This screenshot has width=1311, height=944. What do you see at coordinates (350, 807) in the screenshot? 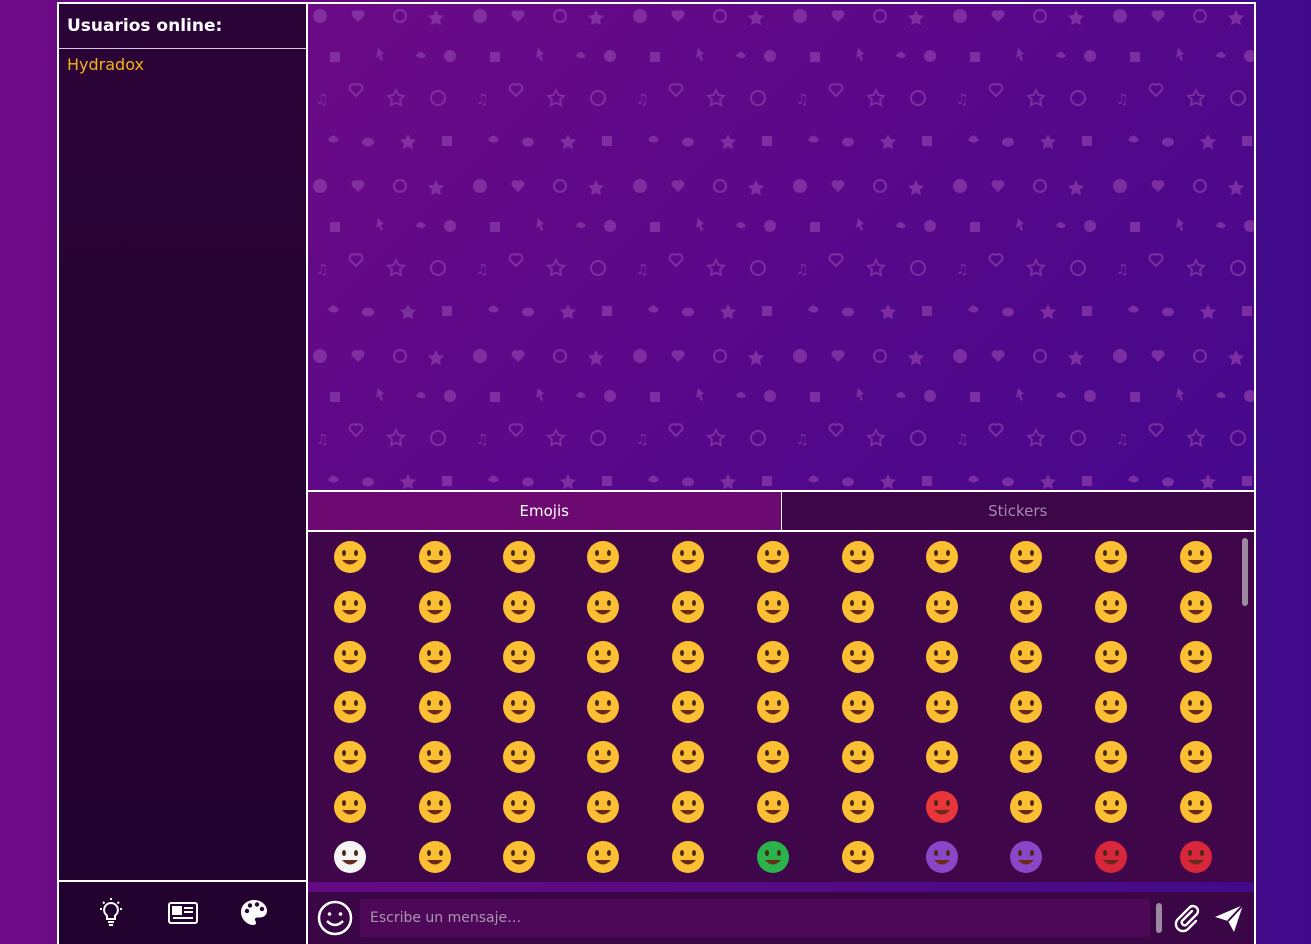
I see `exploding-head-icon` at bounding box center [350, 807].